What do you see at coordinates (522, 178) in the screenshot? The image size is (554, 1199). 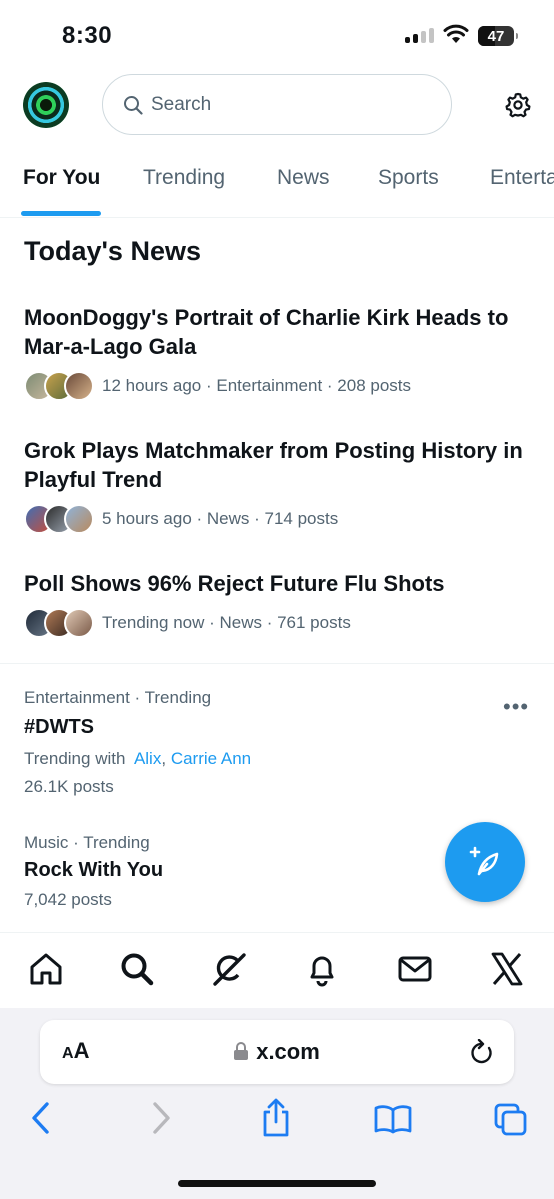 I see `tab-entertainment: Entertainment` at bounding box center [522, 178].